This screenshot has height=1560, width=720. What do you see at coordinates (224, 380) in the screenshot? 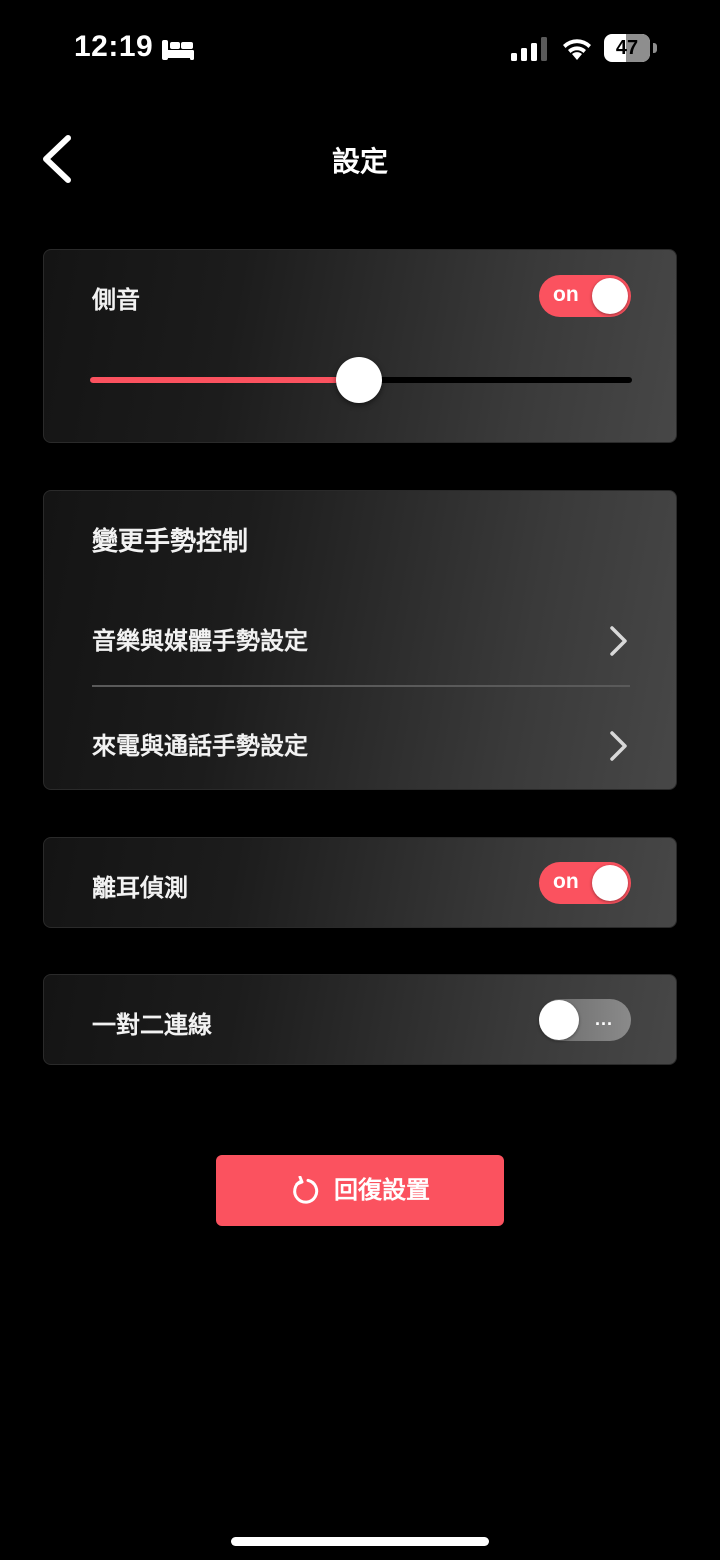
I see `slider-fill` at bounding box center [224, 380].